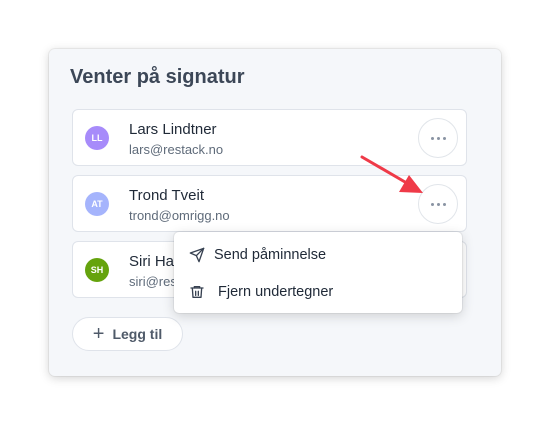 This screenshot has height=425, width=550. What do you see at coordinates (269, 137) in the screenshot?
I see `signer-row: LL Lars Lindtner lars@restack.no` at bounding box center [269, 137].